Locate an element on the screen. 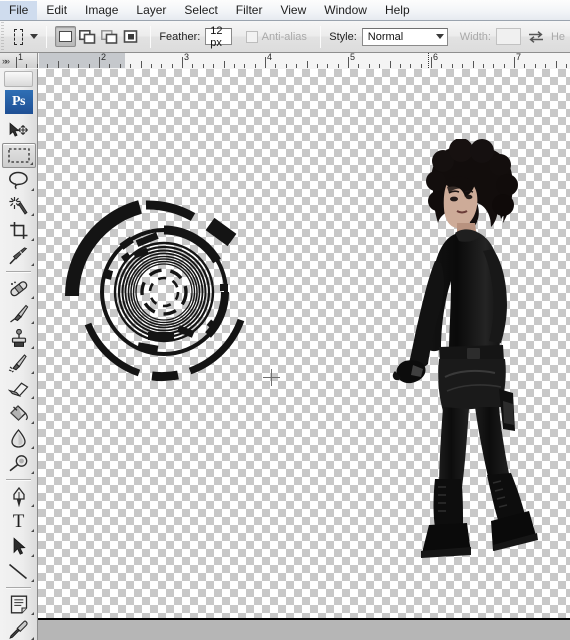 Image resolution: width=570 pixels, height=640 pixels. clone-stamp-tool is located at coordinates (19, 338).